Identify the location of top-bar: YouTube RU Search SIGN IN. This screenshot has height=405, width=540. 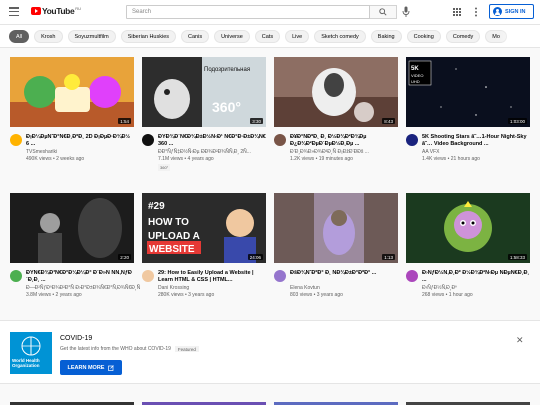
(270, 12).